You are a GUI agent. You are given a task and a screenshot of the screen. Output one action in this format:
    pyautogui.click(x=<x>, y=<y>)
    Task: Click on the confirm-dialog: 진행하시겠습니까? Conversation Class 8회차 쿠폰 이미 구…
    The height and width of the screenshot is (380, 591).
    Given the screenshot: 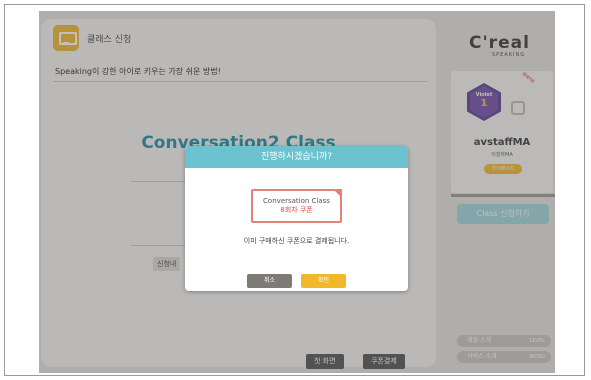 What is the action you would take?
    pyautogui.click(x=296, y=218)
    